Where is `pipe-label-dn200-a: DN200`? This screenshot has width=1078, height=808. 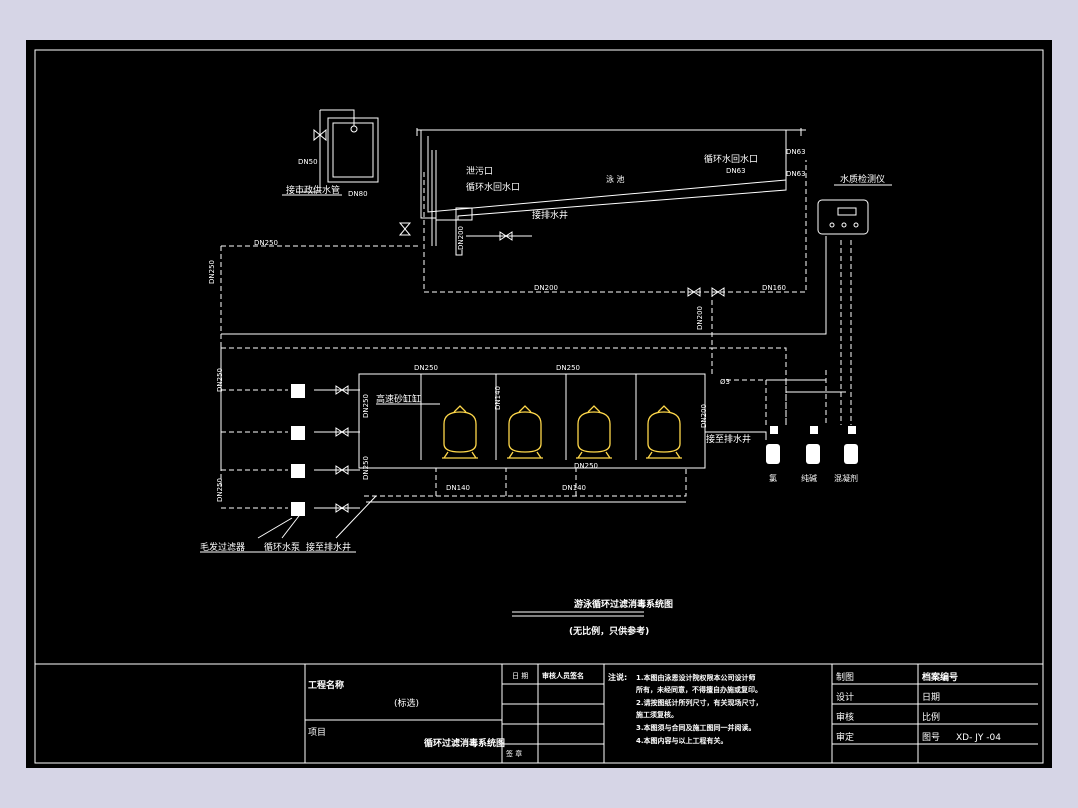 pipe-label-dn200-a: DN200 is located at coordinates (546, 288).